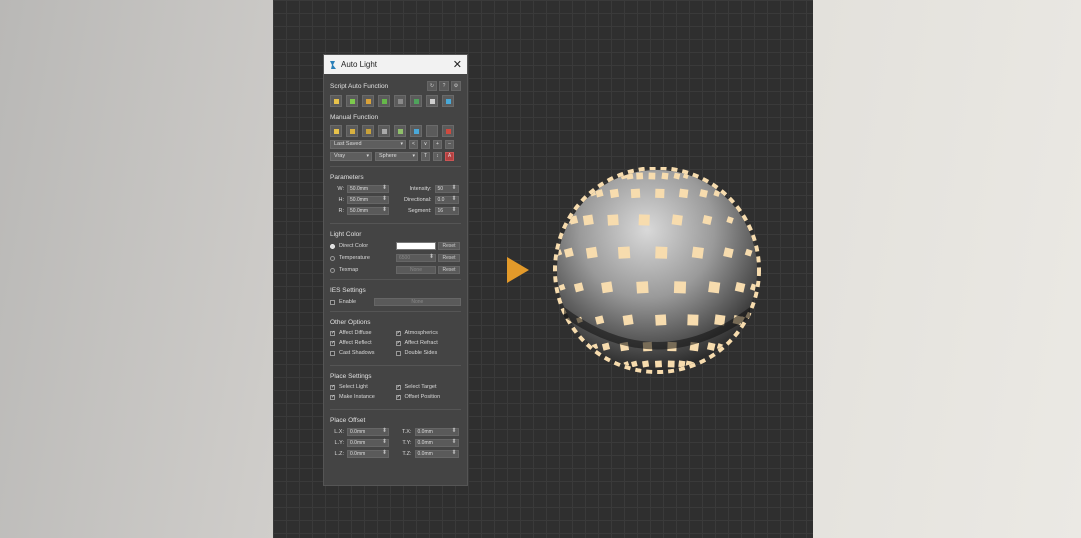 This screenshot has width=1081, height=538. Describe the element at coordinates (357, 397) in the screenshot. I see `make-instance-label: Make Instance` at that location.